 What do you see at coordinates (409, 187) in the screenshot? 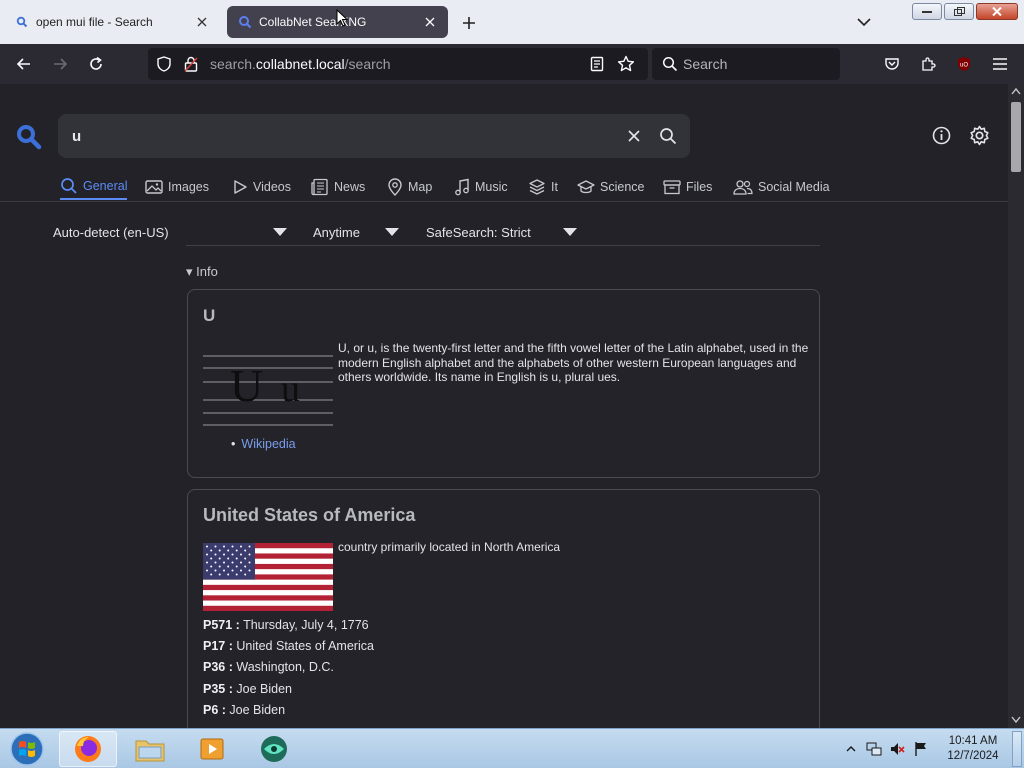
I see `tab-map: Map` at bounding box center [409, 187].